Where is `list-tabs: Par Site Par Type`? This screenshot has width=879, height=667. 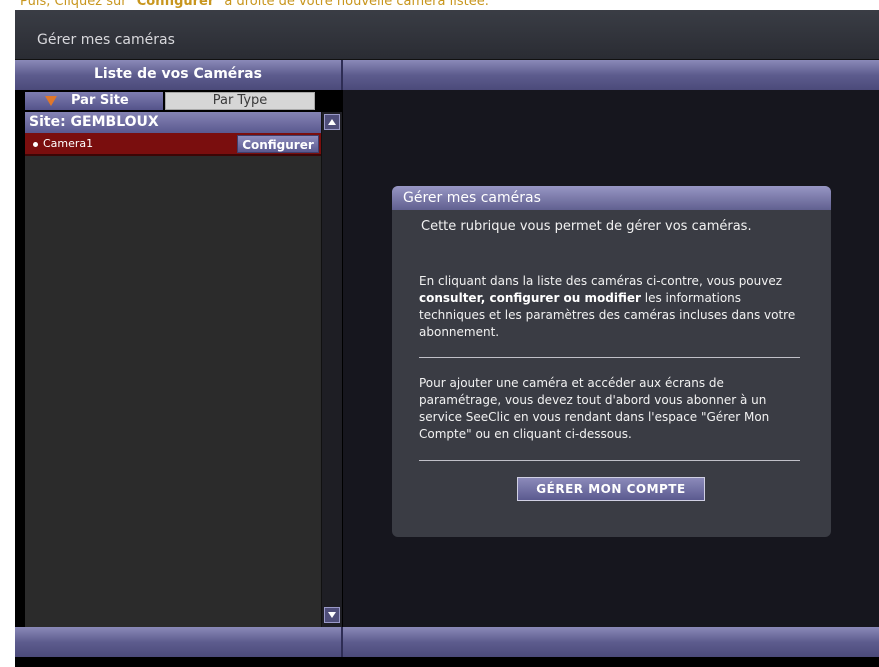
list-tabs: Par Site Par Type is located at coordinates (183, 101).